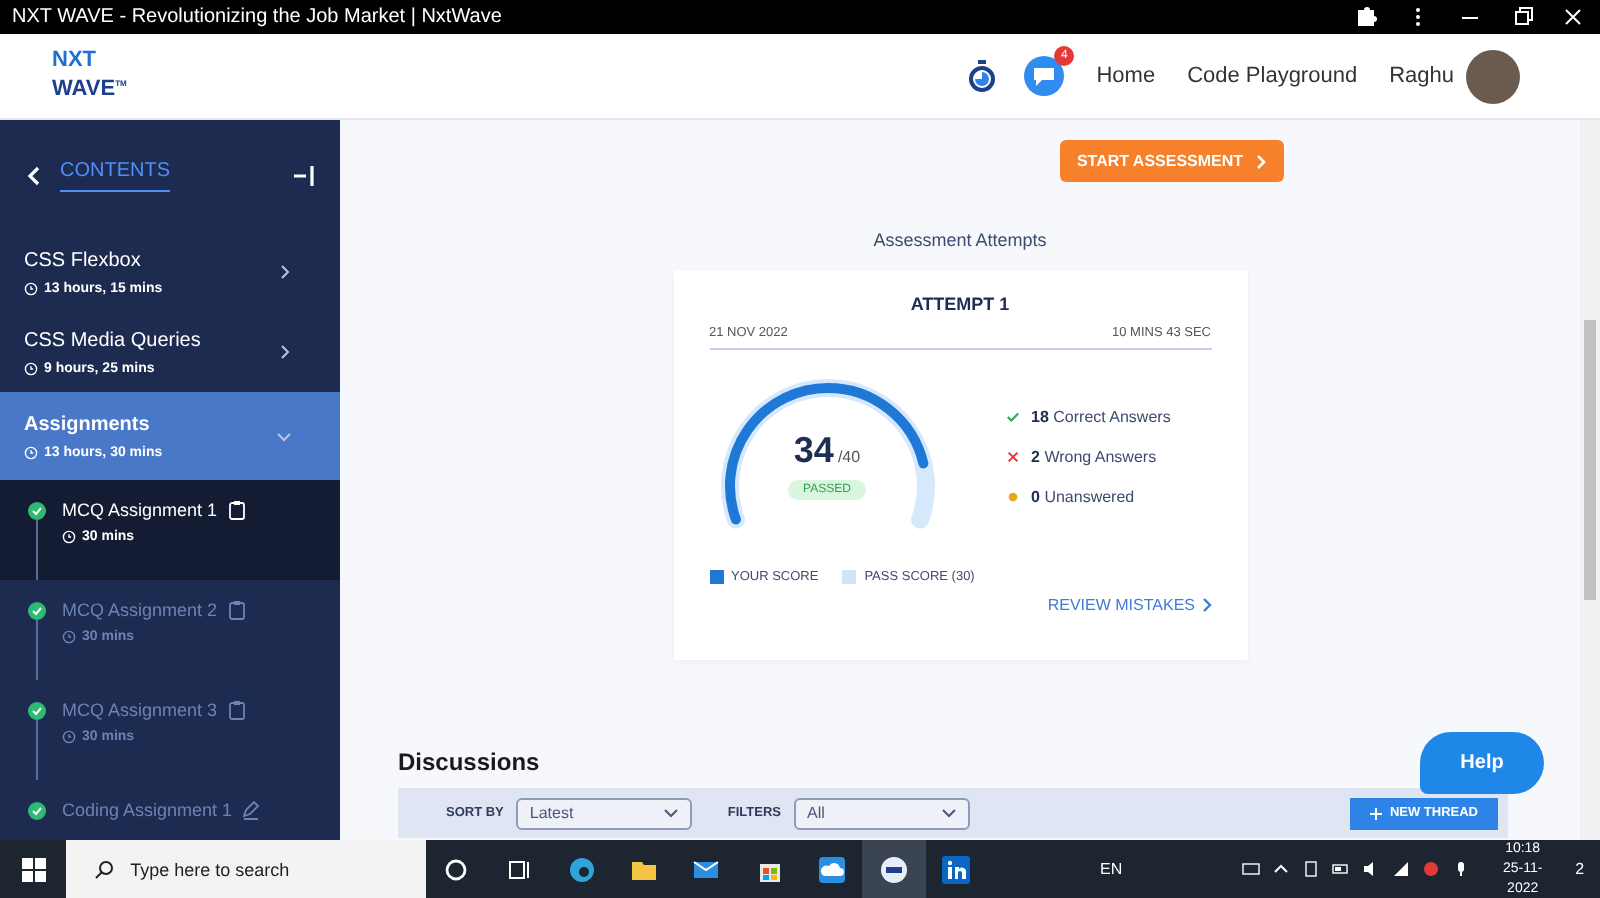  Describe the element at coordinates (1094, 456) in the screenshot. I see `stat-text: 2 Wrong Answers` at that location.